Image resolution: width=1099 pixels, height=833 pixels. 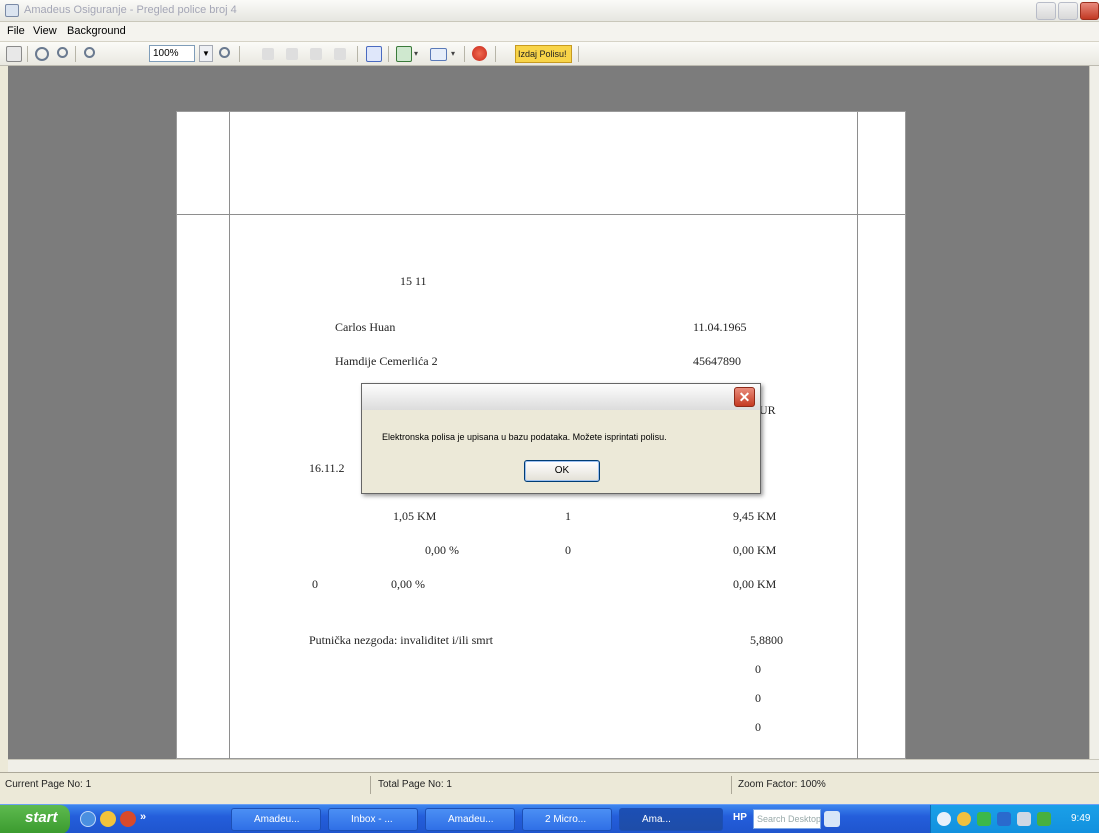 What do you see at coordinates (45, 31) in the screenshot?
I see `menu-view: View` at bounding box center [45, 31].